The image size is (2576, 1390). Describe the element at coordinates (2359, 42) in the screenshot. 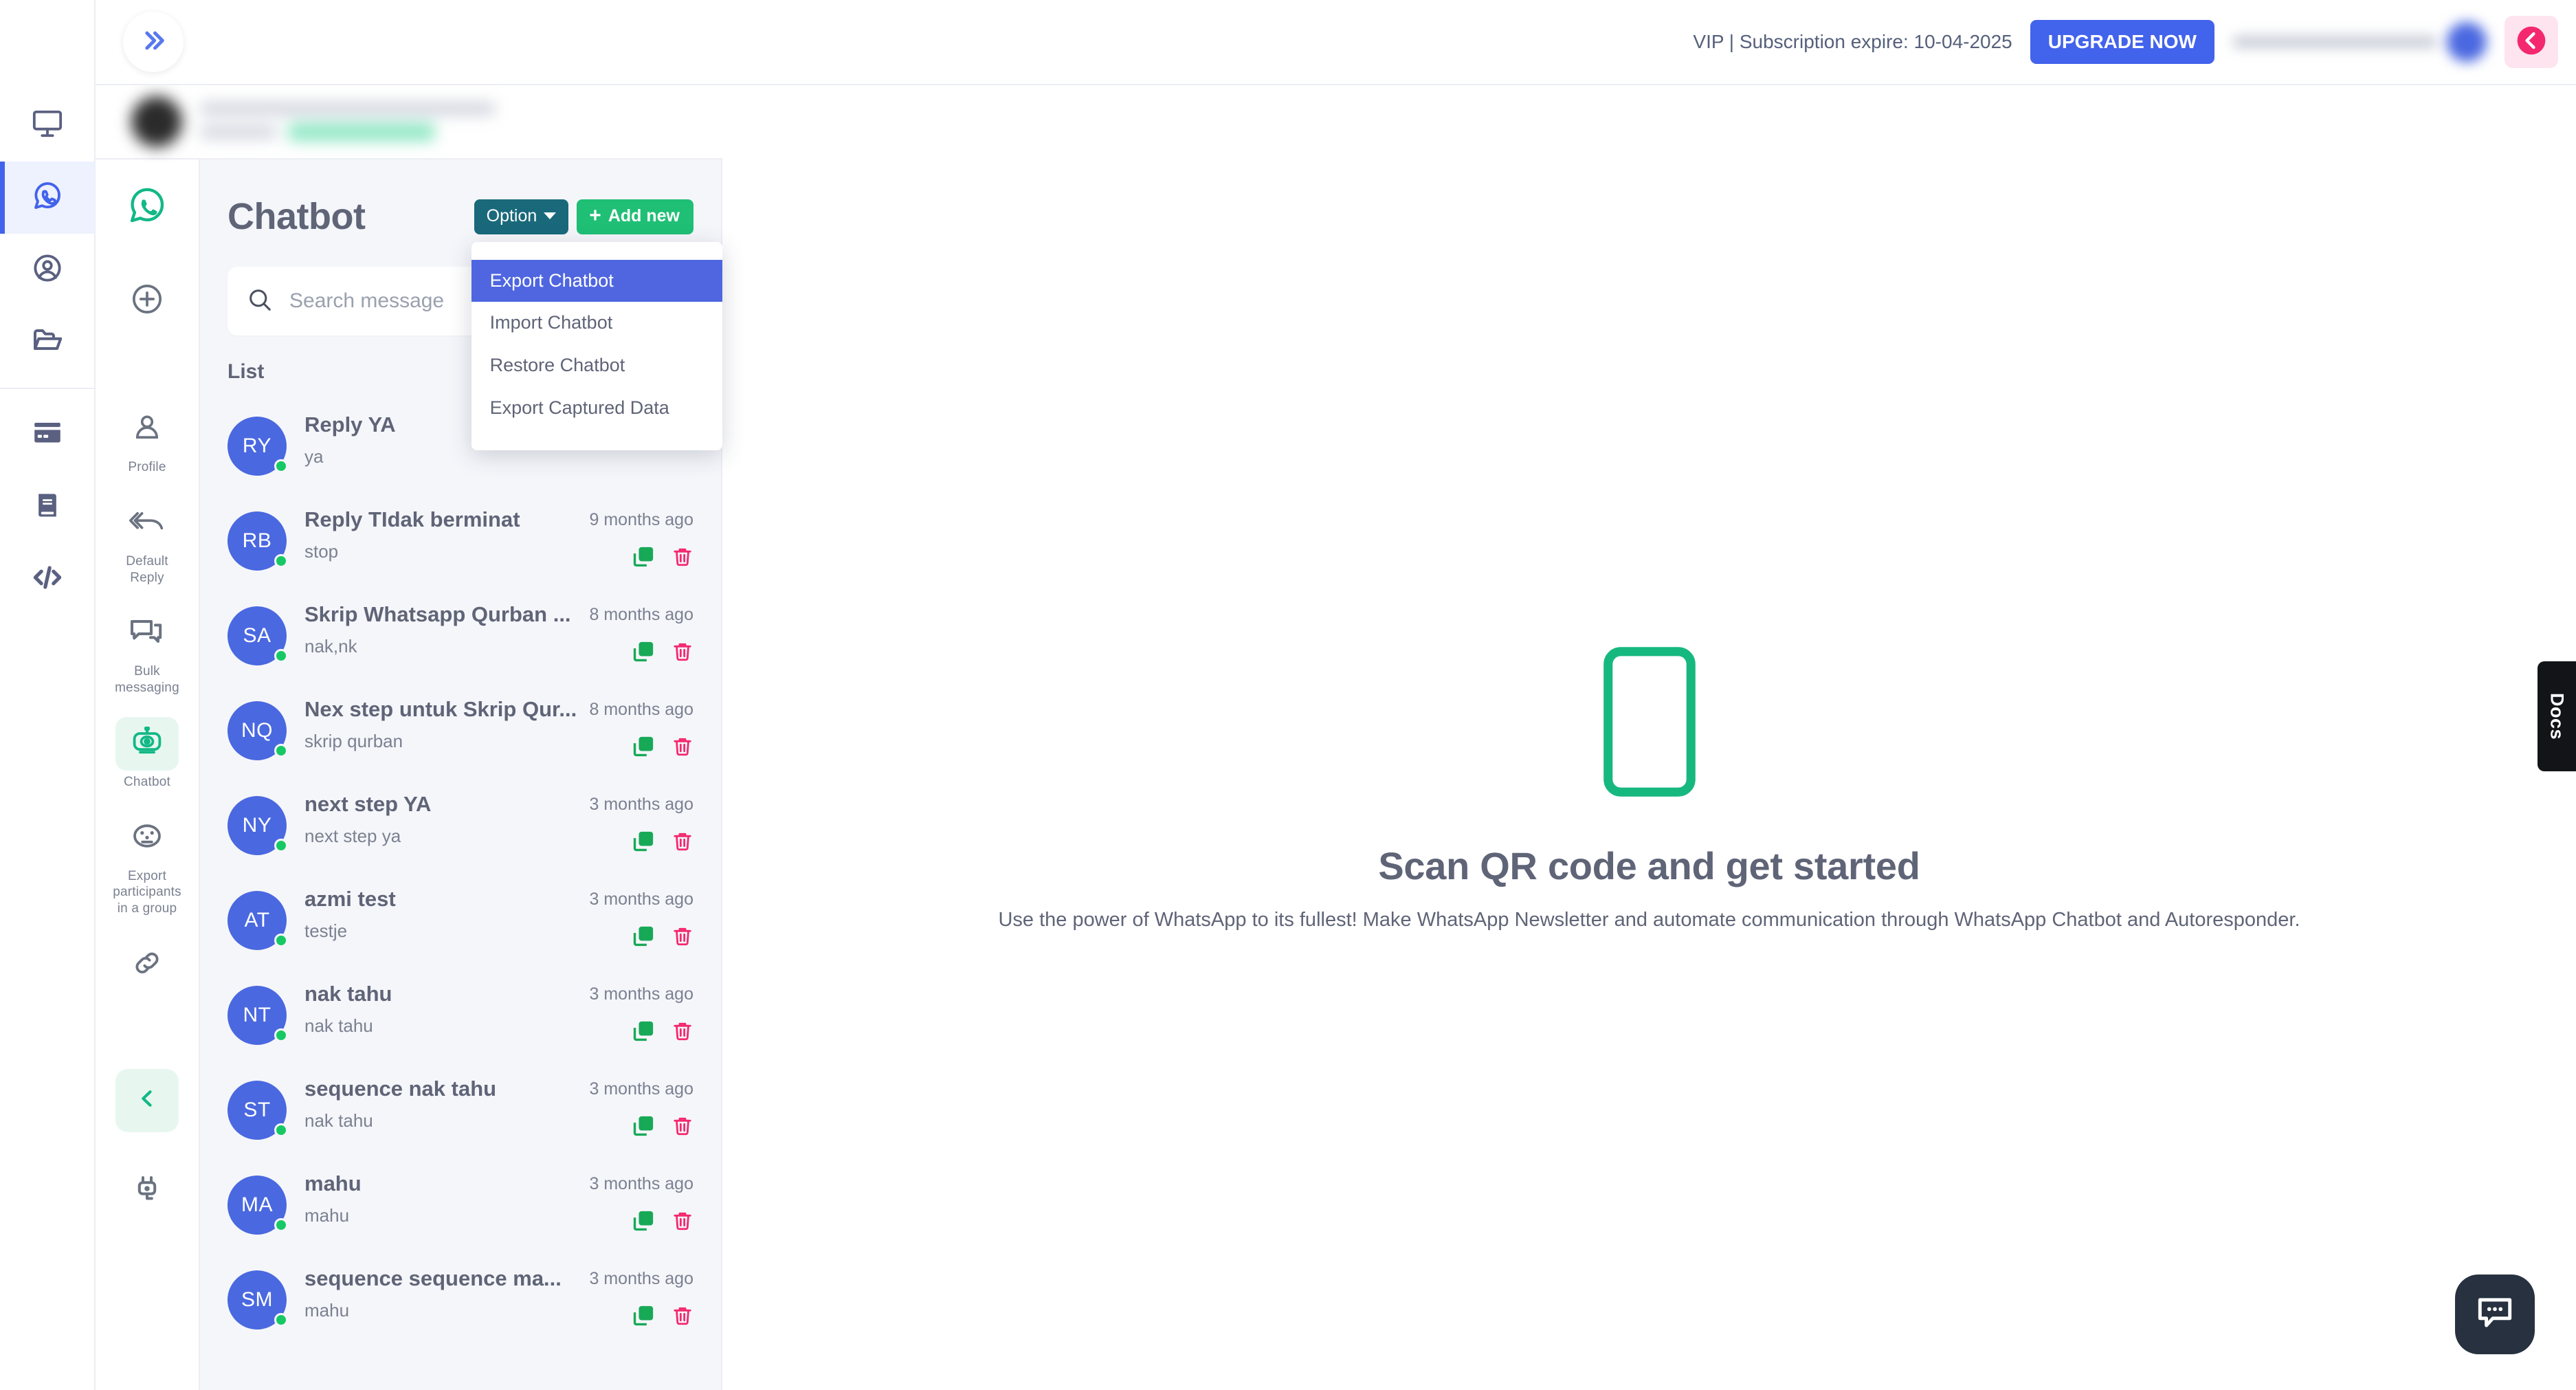

I see `user-account-menu` at that location.